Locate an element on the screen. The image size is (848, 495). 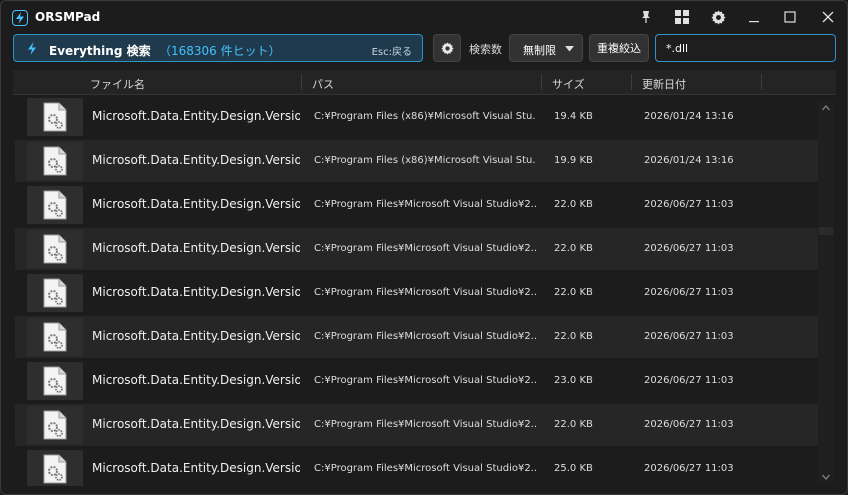
file-size: 19.4 KB is located at coordinates (573, 116).